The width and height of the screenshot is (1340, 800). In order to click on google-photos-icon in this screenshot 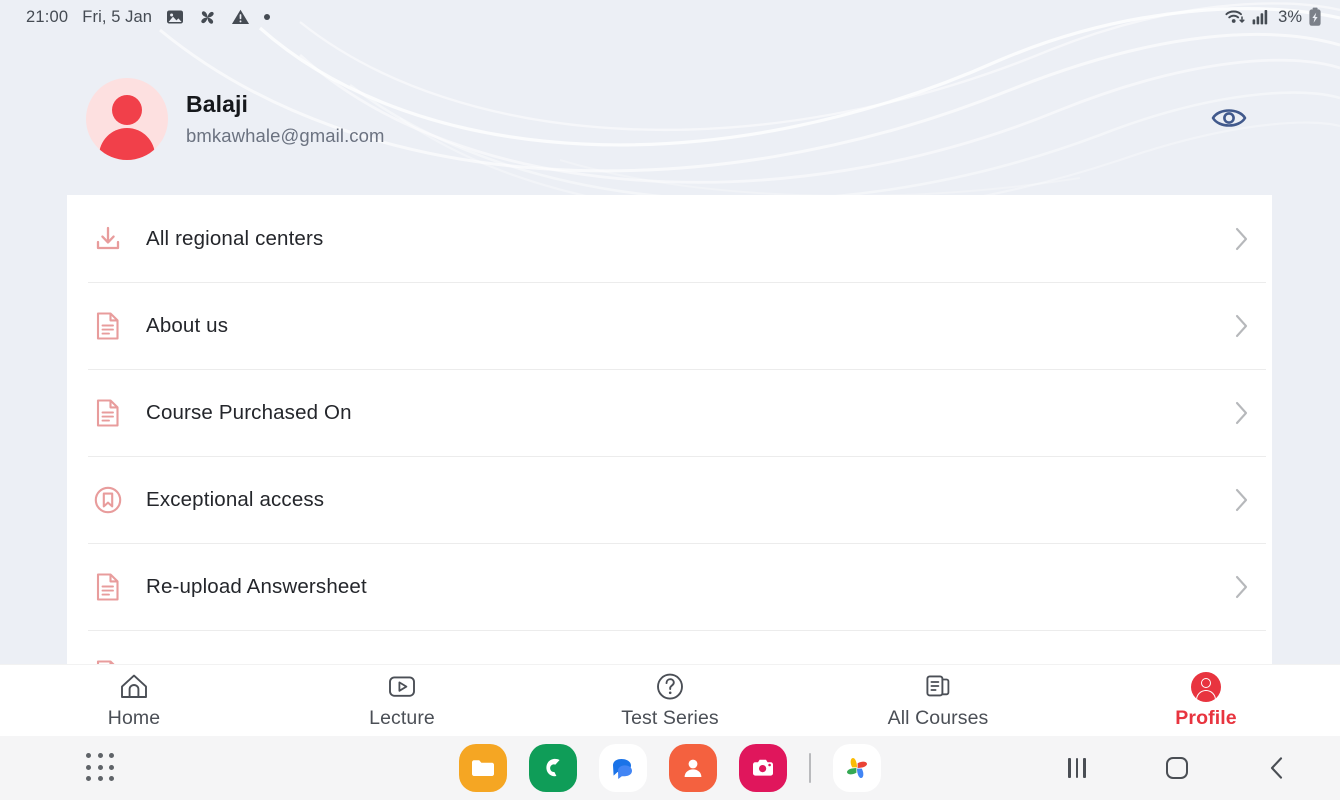, I will do `click(857, 768)`.